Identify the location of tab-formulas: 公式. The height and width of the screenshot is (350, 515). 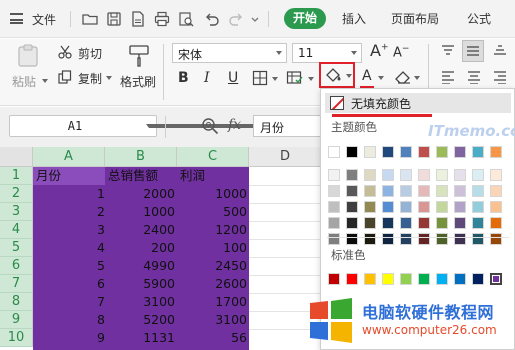
(479, 18).